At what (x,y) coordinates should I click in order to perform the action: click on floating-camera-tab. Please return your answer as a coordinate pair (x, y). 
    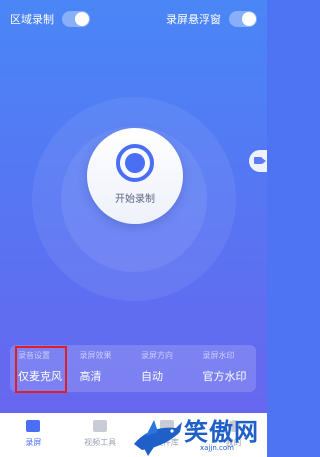
    Looking at the image, I should click on (258, 161).